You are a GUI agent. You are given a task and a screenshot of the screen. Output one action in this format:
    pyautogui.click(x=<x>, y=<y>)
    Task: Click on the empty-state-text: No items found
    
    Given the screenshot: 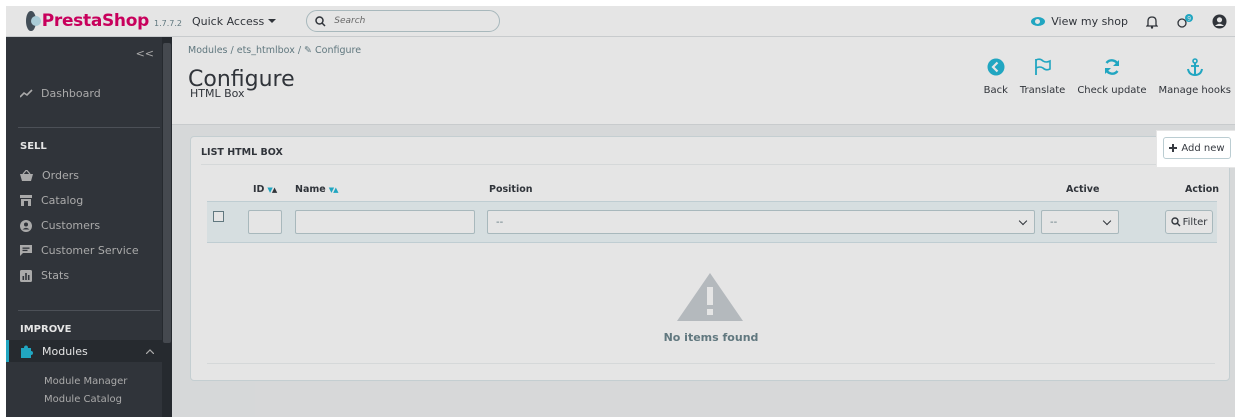 What is the action you would take?
    pyautogui.click(x=711, y=337)
    